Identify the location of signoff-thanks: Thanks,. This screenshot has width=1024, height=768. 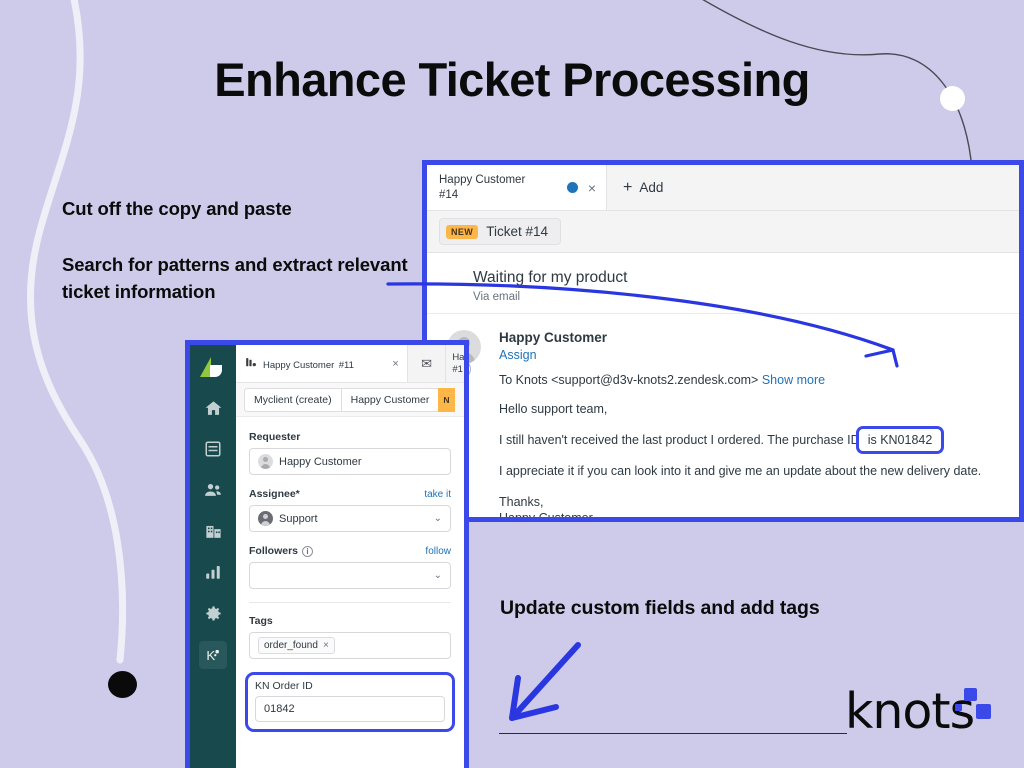
(521, 501).